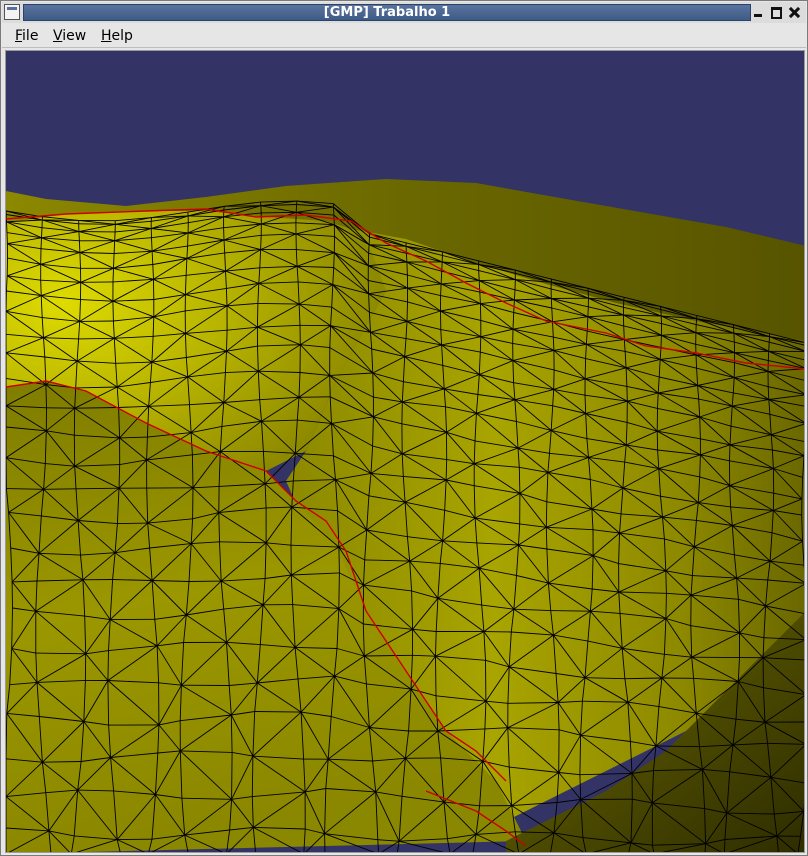  I want to click on maximize-icon, so click(776, 12).